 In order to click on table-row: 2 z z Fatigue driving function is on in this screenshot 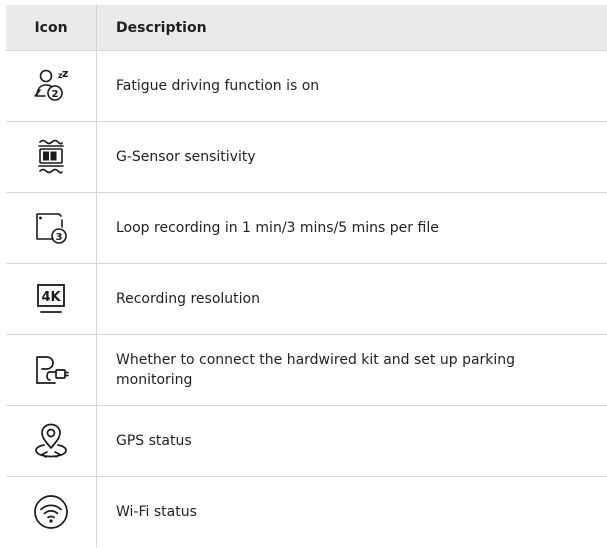, I will do `click(306, 86)`.